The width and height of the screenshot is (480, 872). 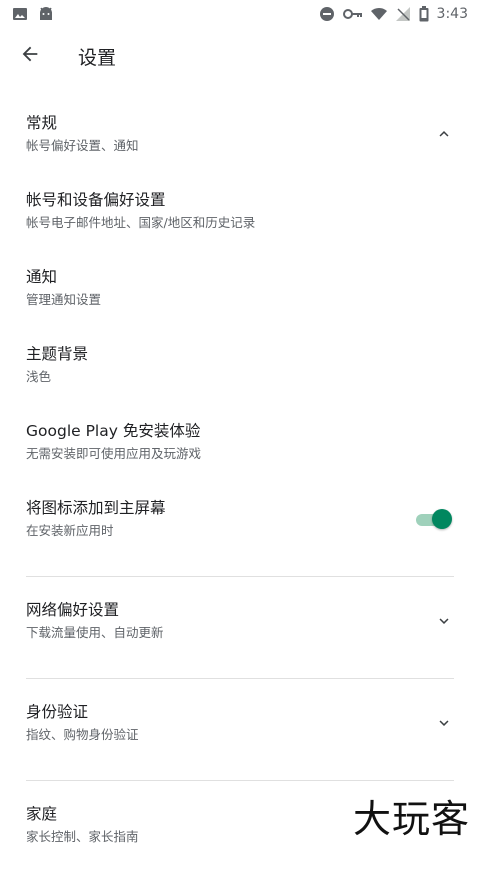 I want to click on add-icon-toggle, so click(x=434, y=519).